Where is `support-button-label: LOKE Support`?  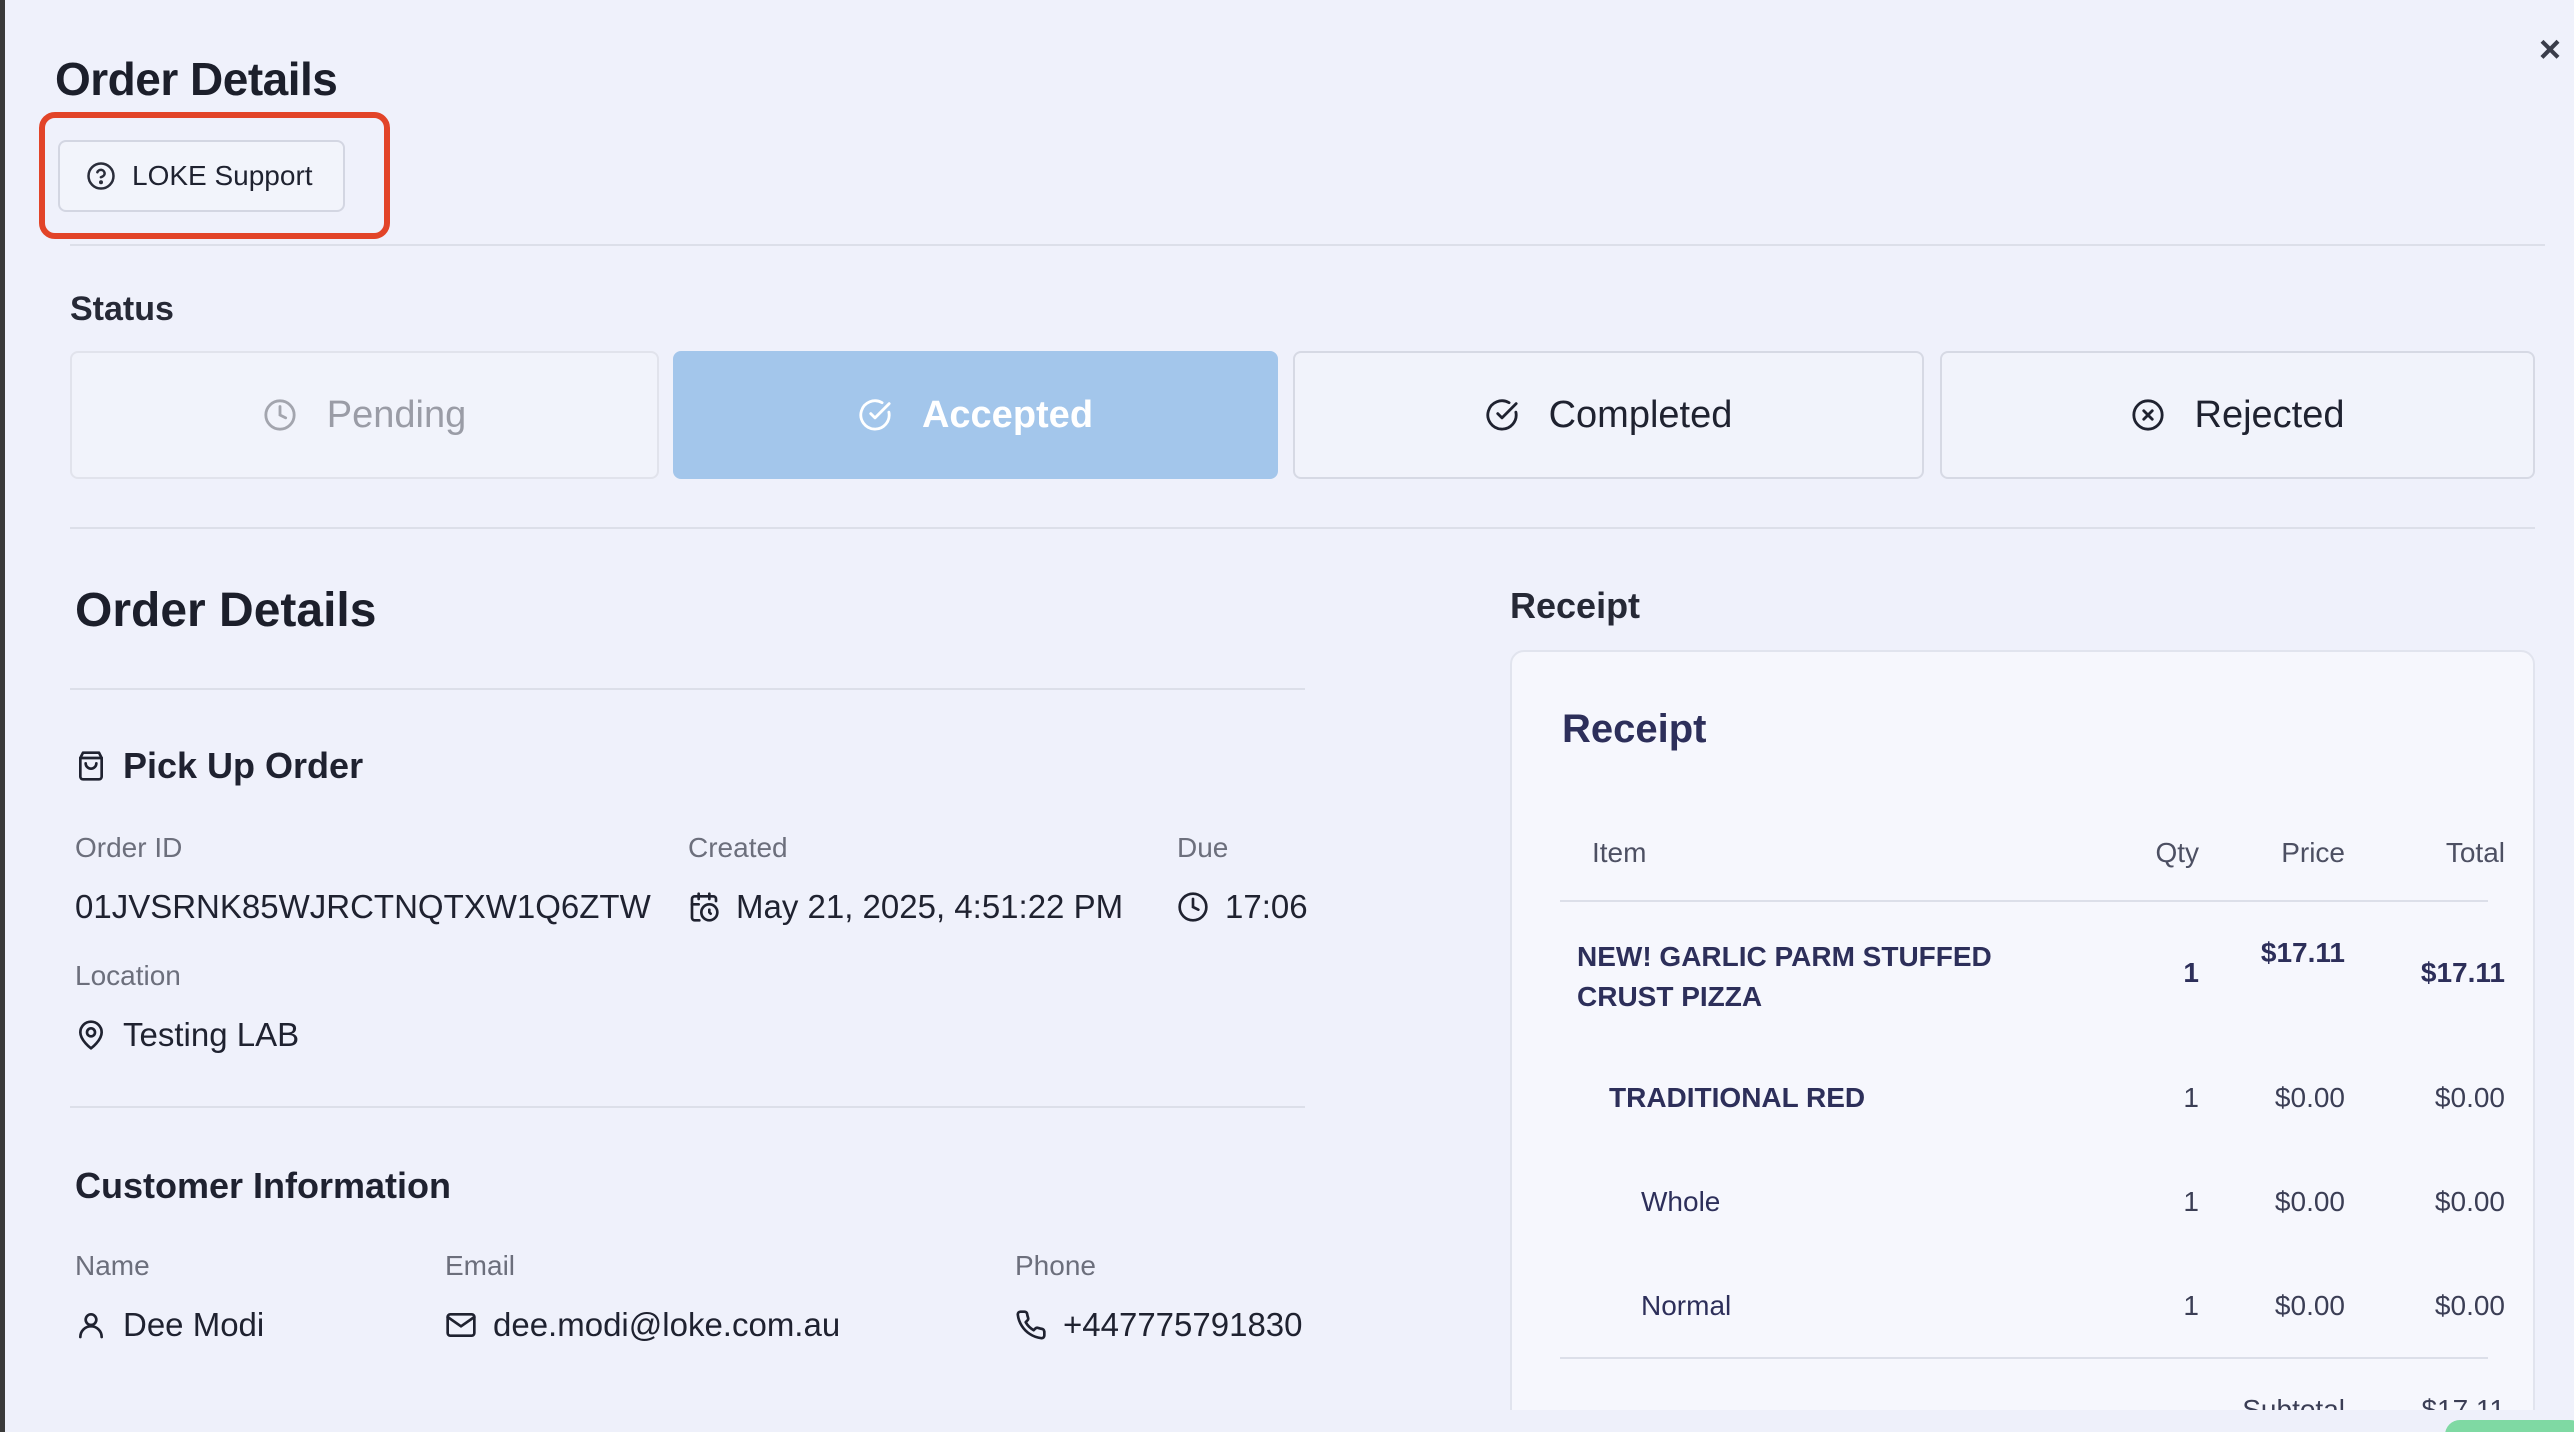
support-button-label: LOKE Support is located at coordinates (222, 175).